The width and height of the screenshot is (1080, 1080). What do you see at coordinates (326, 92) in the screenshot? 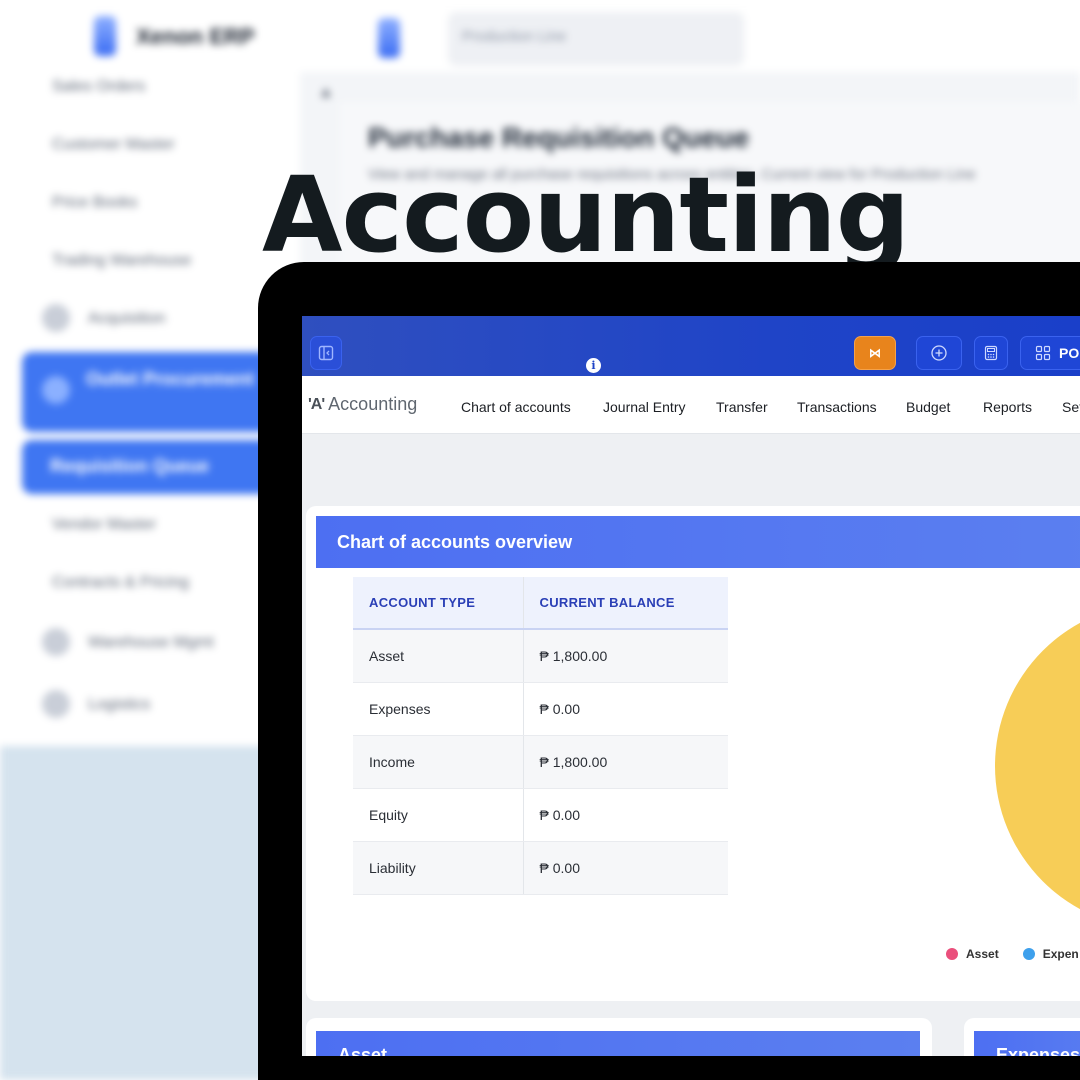
I see `background-collapse-icon: ▲` at bounding box center [326, 92].